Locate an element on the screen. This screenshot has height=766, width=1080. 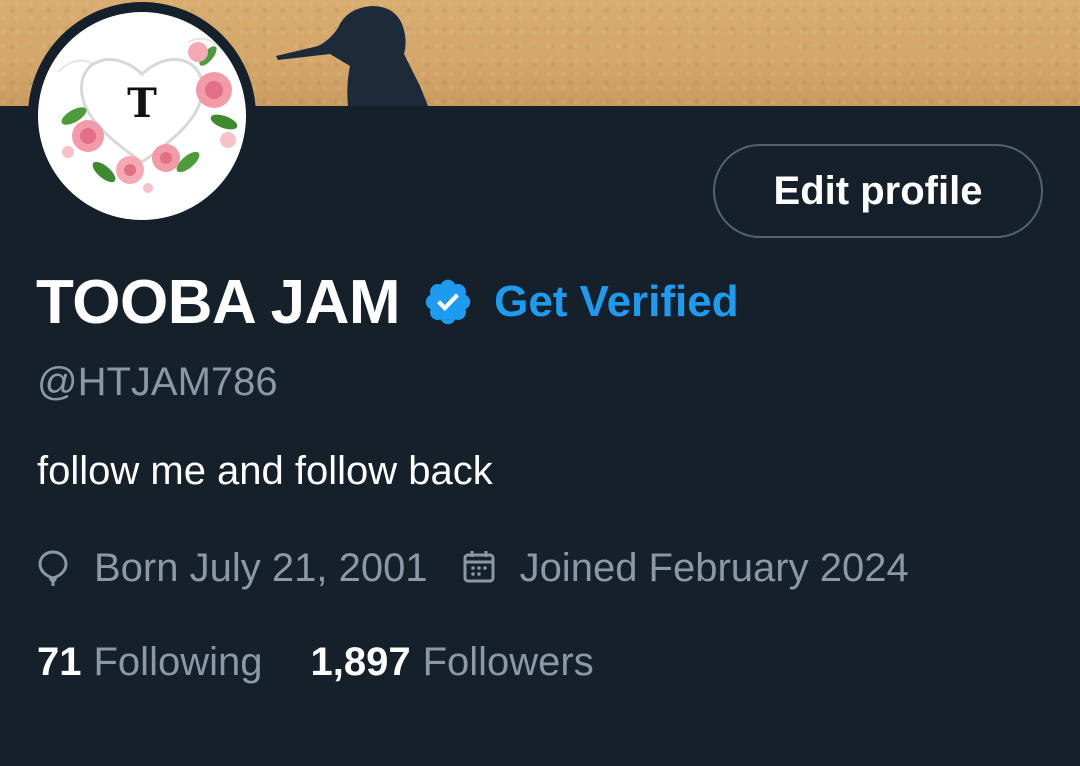
verified-badge-icon is located at coordinates (448, 302).